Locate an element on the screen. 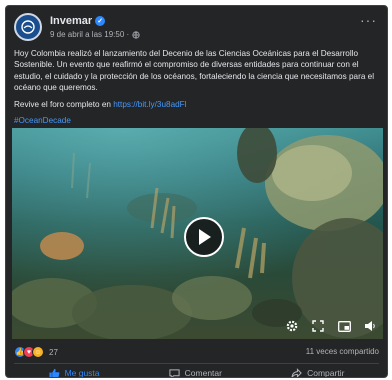 This screenshot has height=380, width=392. like-button: Me gusta is located at coordinates (74, 373).